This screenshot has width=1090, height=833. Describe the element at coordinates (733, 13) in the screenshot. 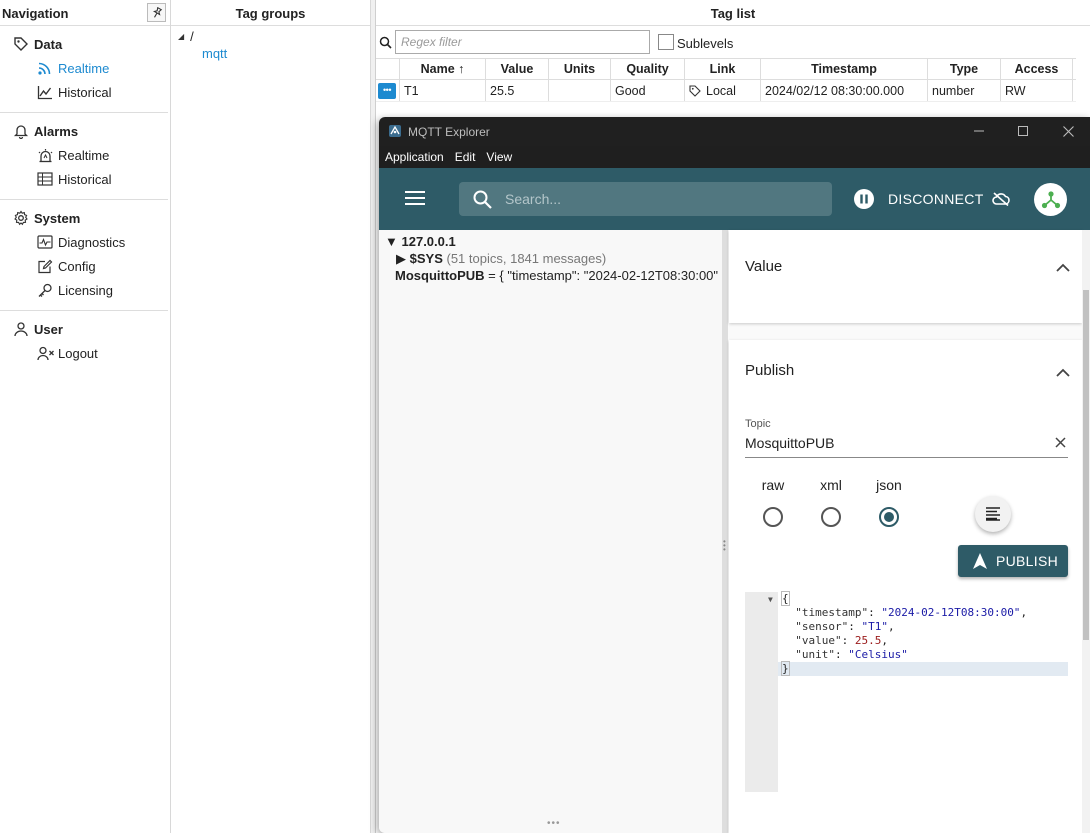

I see `tag-list-title: Tag list` at that location.